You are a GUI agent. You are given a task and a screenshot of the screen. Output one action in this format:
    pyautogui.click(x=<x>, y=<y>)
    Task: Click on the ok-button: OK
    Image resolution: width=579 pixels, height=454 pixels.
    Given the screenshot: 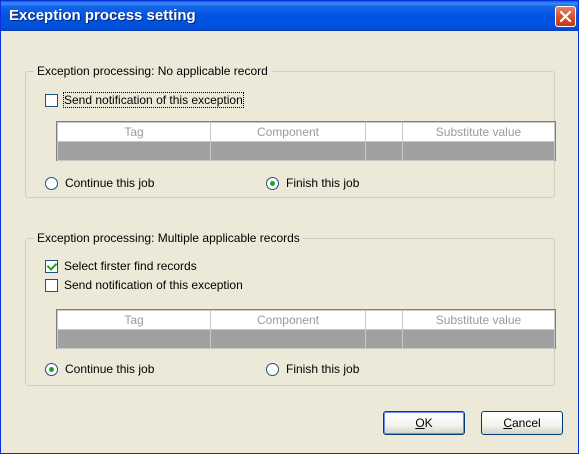 What is the action you would take?
    pyautogui.click(x=424, y=423)
    